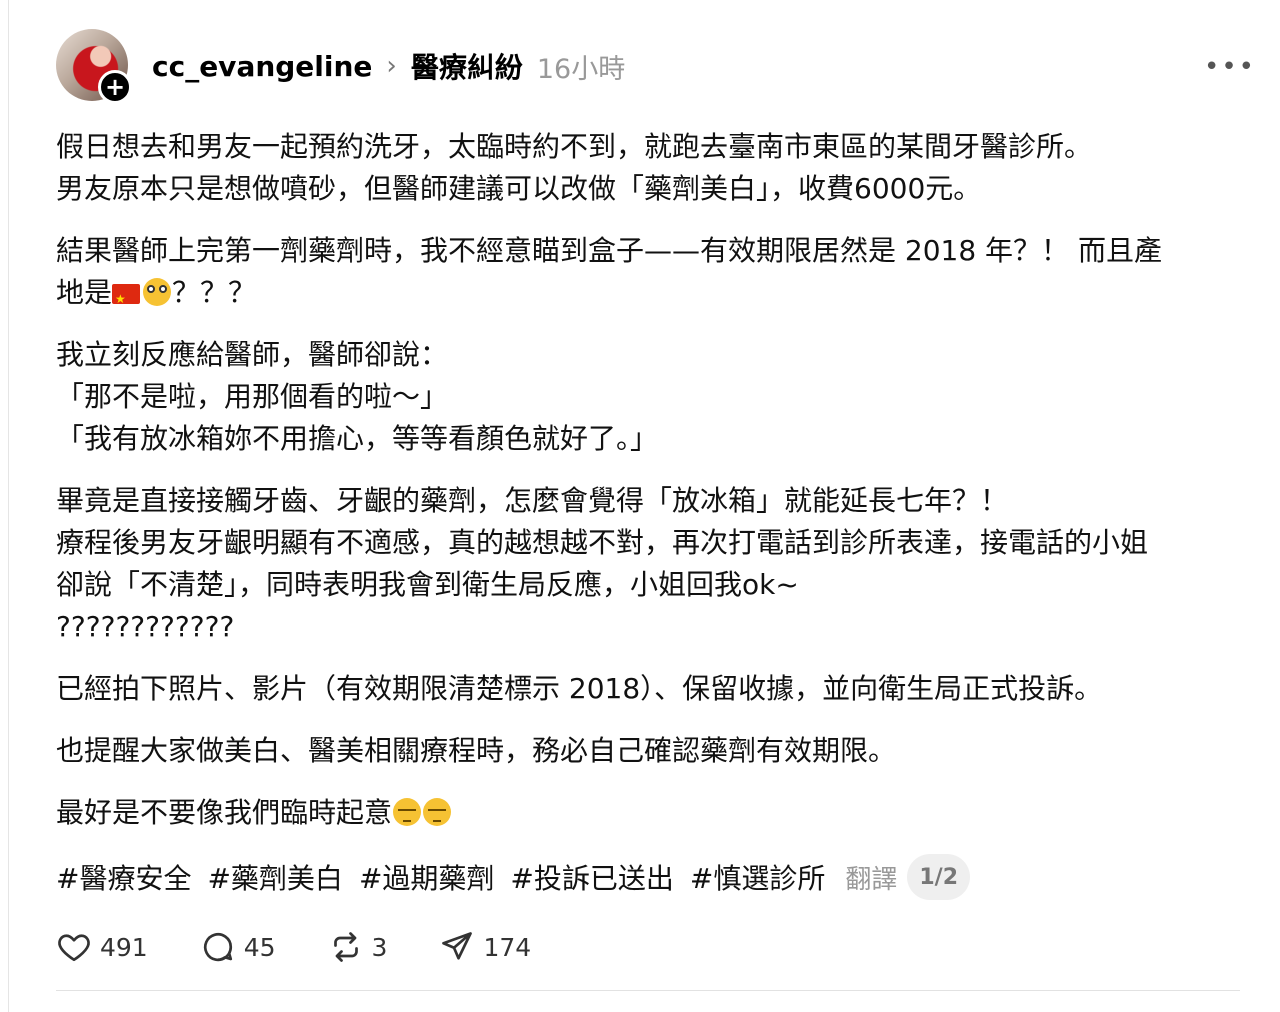 The width and height of the screenshot is (1280, 1012). What do you see at coordinates (871, 877) in the screenshot?
I see `translate-button: 翻譯` at bounding box center [871, 877].